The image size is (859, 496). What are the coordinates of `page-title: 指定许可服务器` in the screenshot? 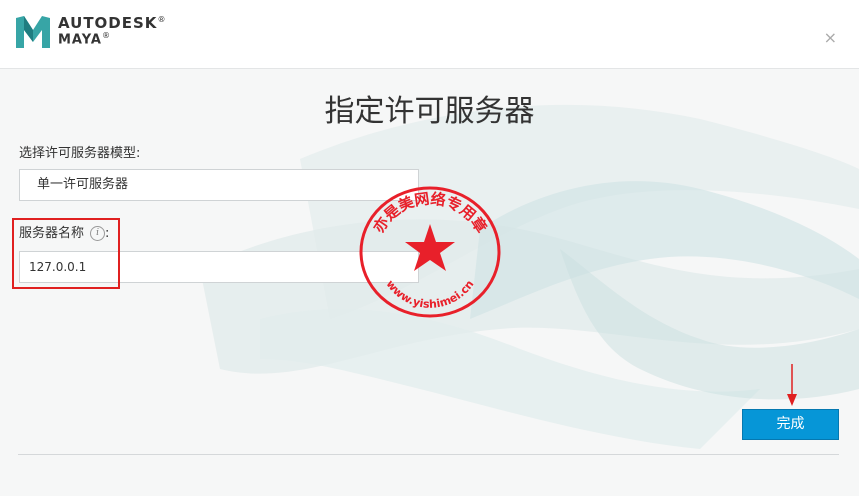 It's located at (429, 111).